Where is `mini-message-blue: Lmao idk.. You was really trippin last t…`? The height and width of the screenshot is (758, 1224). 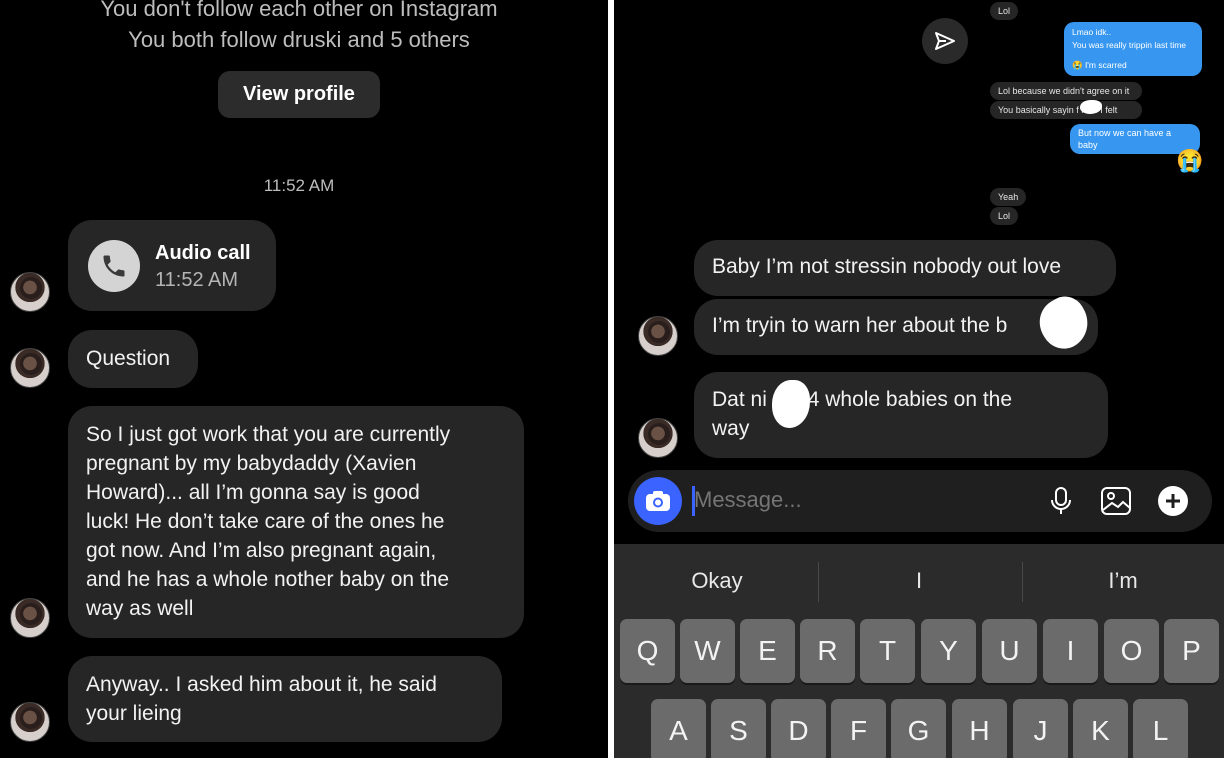 mini-message-blue: Lmao idk.. You was really trippin last t… is located at coordinates (1133, 49).